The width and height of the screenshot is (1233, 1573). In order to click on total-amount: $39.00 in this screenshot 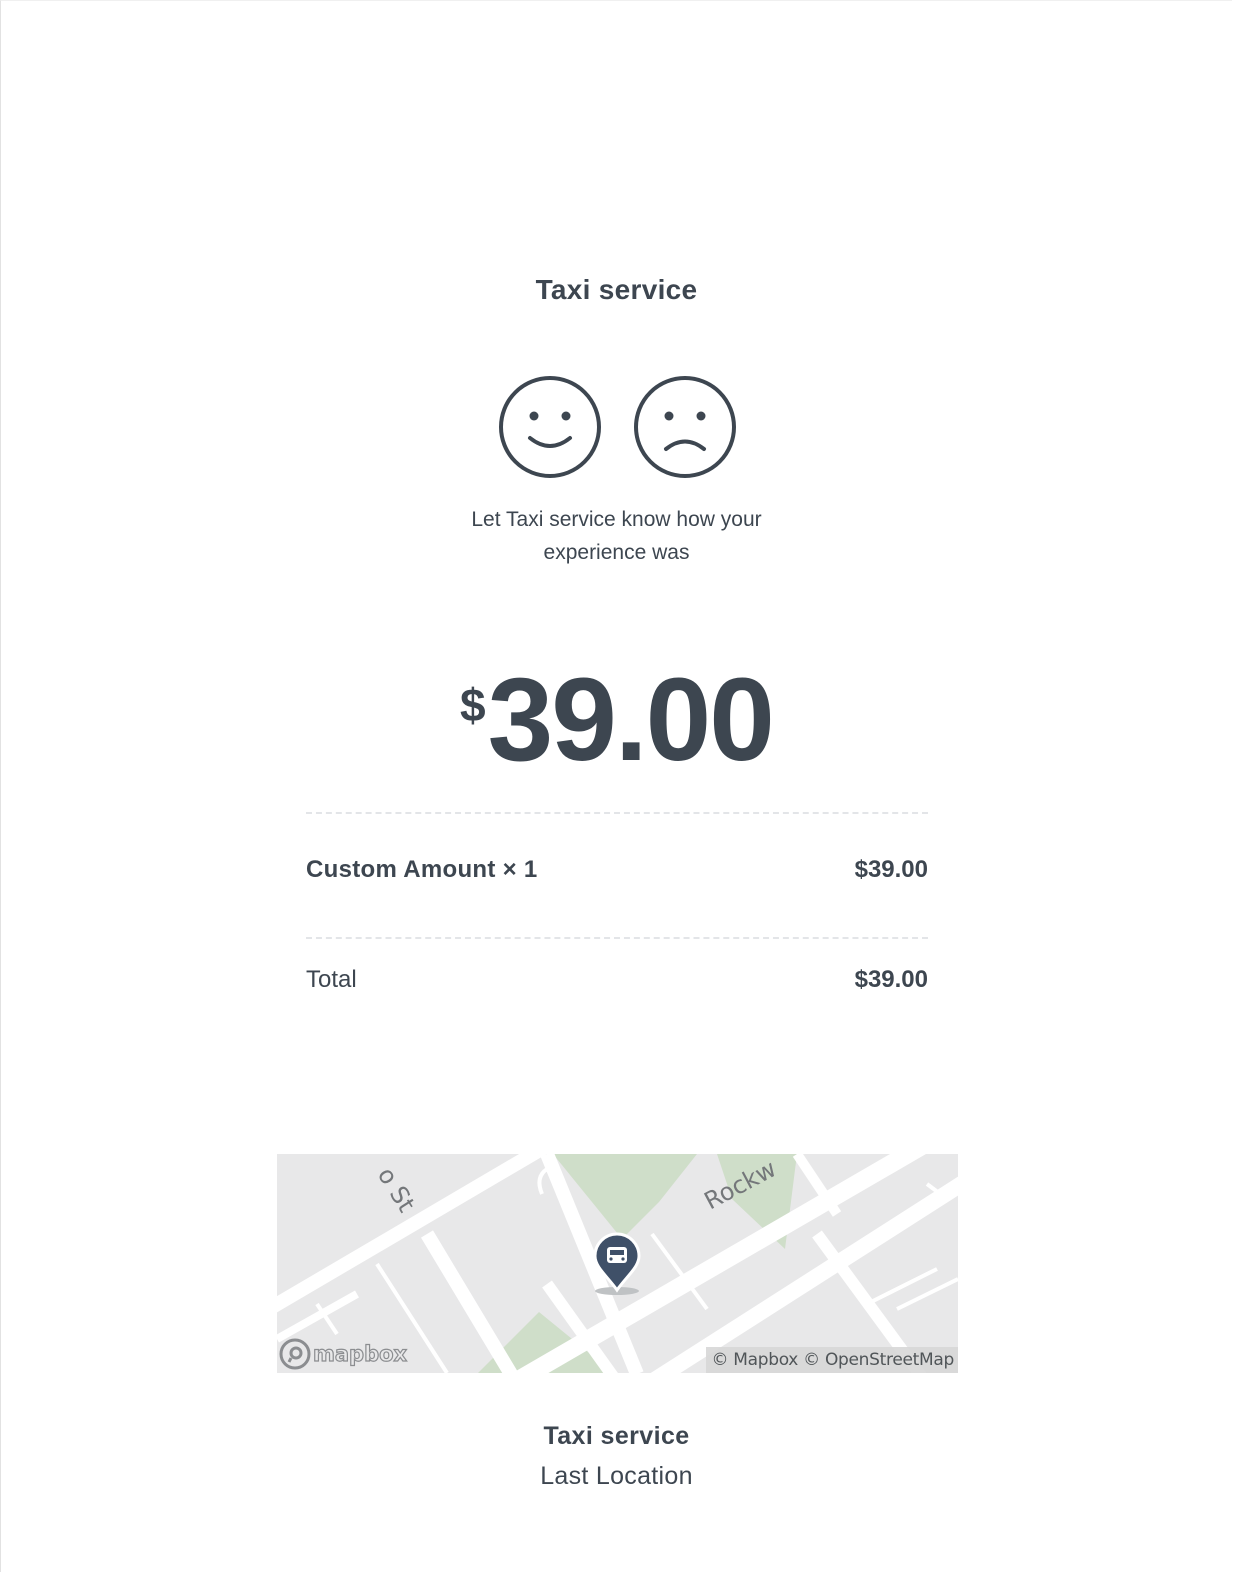, I will do `click(616, 720)`.